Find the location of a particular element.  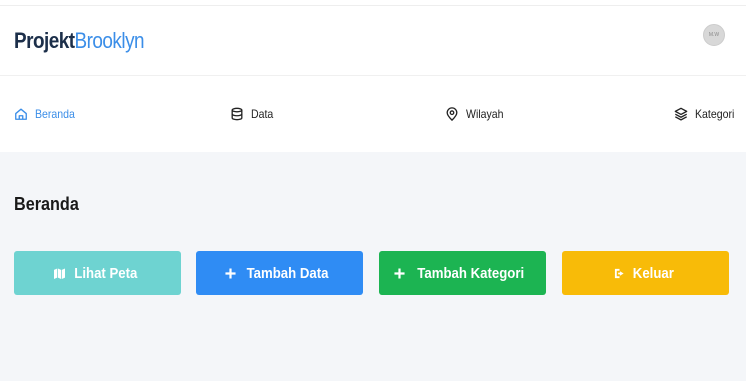

avatar: M.W is located at coordinates (714, 35).